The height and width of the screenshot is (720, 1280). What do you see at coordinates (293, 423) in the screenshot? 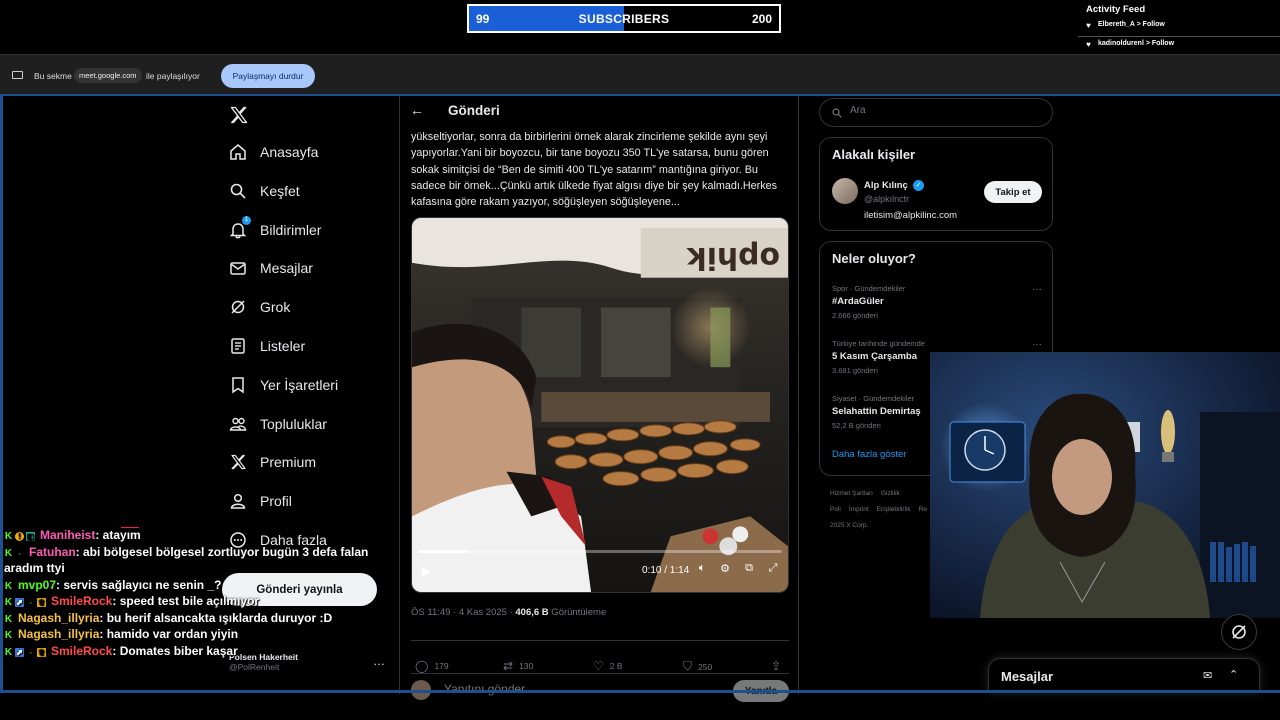
I see `nav-item-label: Topluluklar` at bounding box center [293, 423].